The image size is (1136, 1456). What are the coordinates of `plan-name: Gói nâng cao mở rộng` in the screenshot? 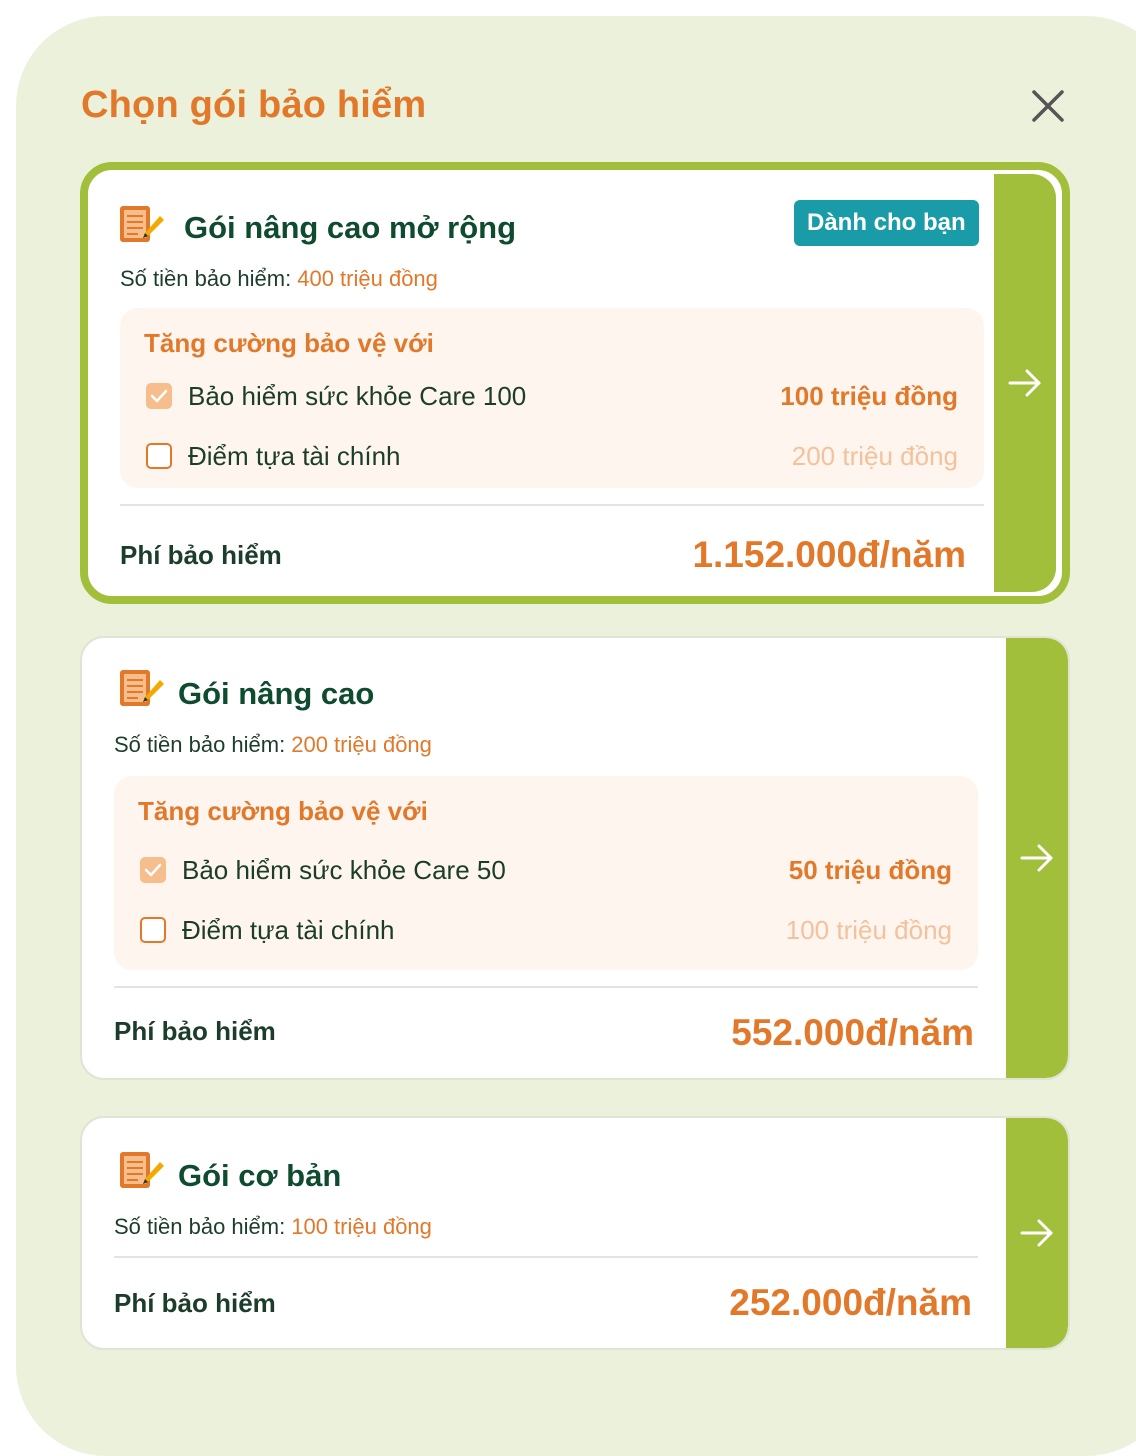 It's located at (350, 227).